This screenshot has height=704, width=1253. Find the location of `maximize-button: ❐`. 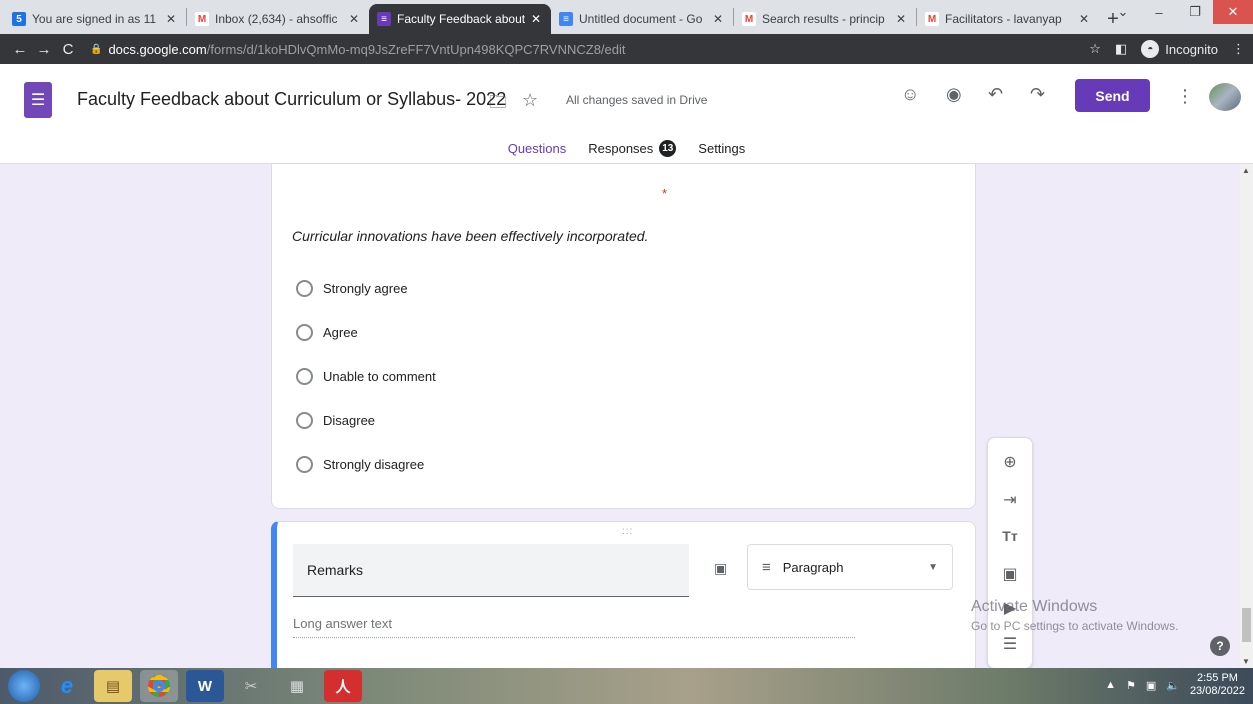

maximize-button: ❐ is located at coordinates (1195, 12).